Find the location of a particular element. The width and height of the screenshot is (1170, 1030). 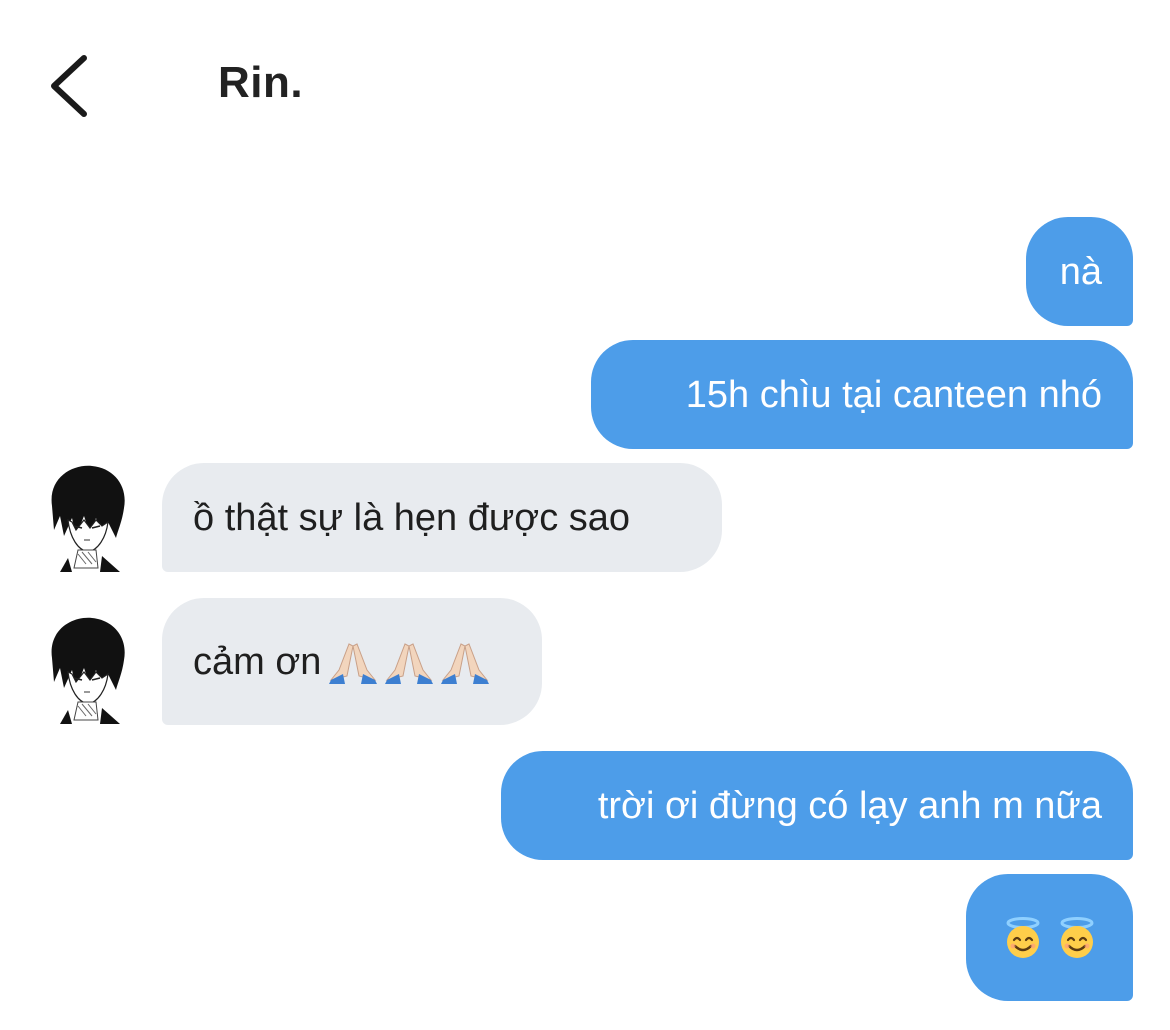

message-bubble-sent: trời ơi đừng có lạy anh m nữa is located at coordinates (817, 805).